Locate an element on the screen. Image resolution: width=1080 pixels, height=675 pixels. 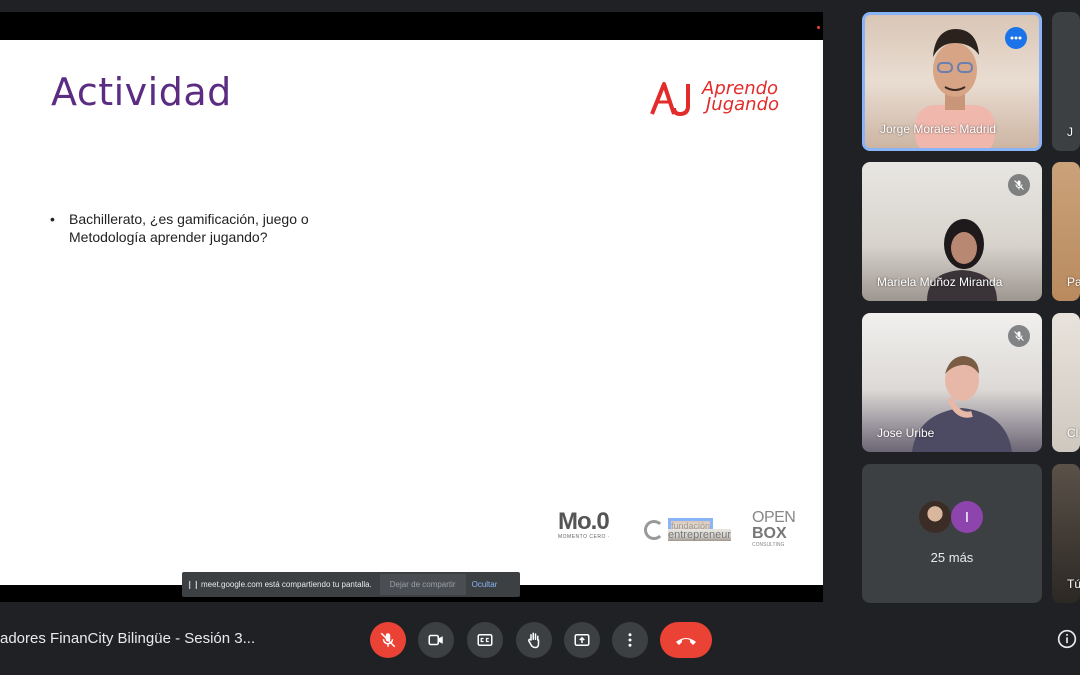
logo-word-2: Jugando is located at coordinates (743, 104).